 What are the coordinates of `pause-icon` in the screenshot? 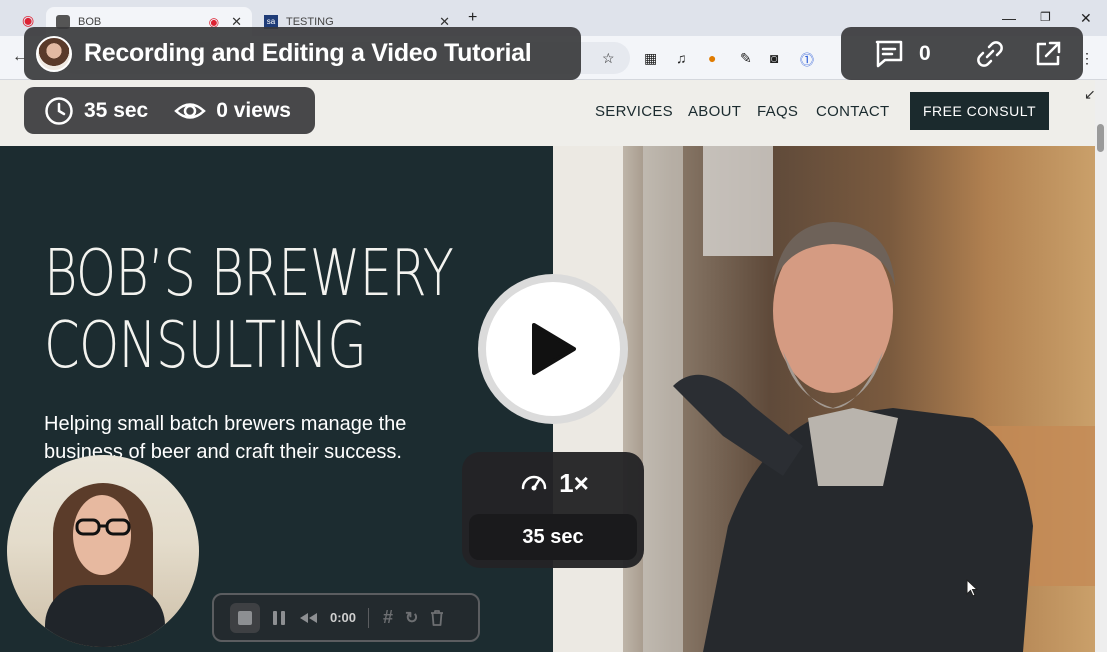 It's located at (279, 617).